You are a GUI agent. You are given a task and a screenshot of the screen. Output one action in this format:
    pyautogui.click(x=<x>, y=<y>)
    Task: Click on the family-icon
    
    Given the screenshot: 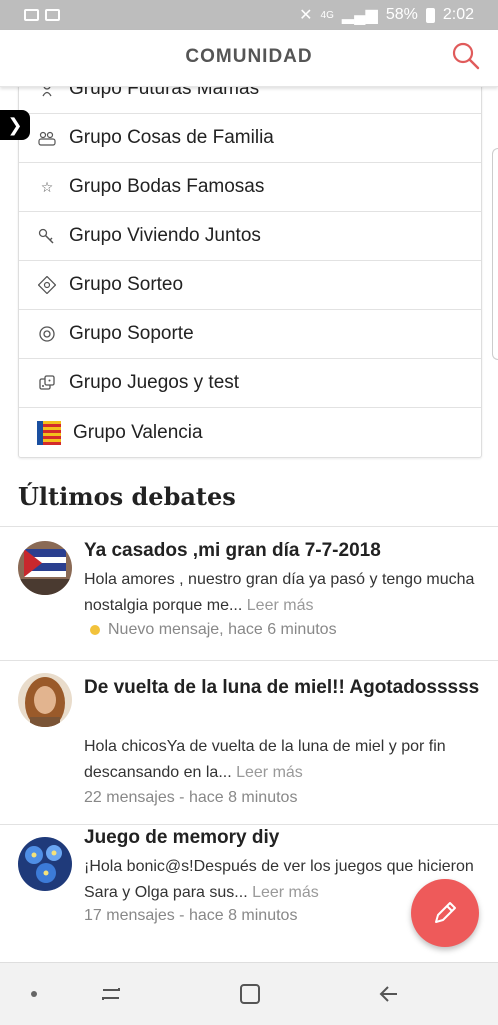 What is the action you would take?
    pyautogui.click(x=47, y=138)
    